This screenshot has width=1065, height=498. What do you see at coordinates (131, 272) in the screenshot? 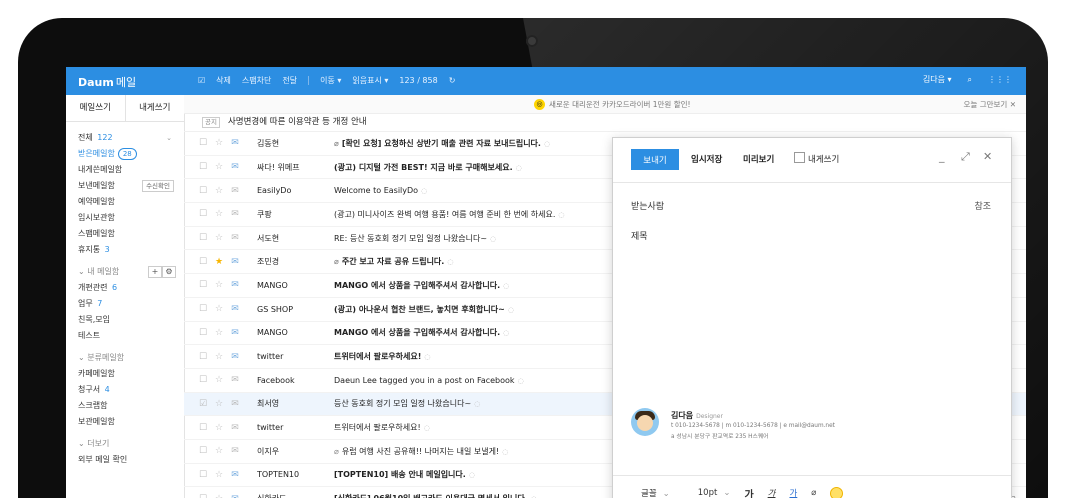
I see `my-folders-header: ⌄ 내 메일함+⚙` at bounding box center [131, 272].